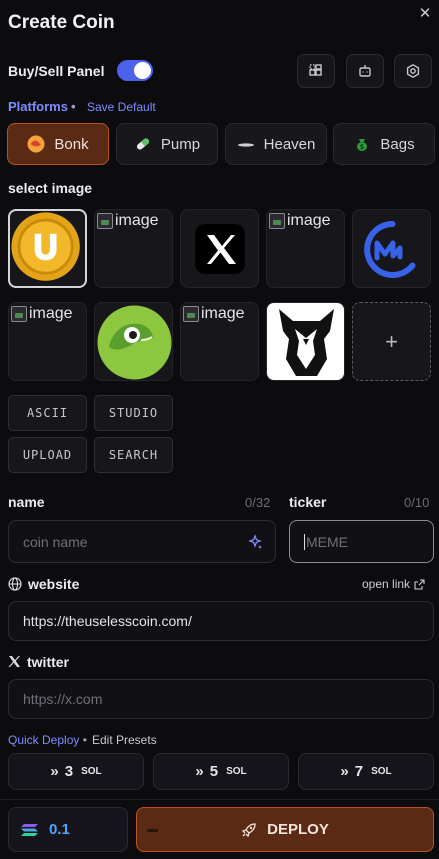 This screenshot has width=439, height=859. What do you see at coordinates (386, 584) in the screenshot?
I see `open-link-label: open link` at bounding box center [386, 584].